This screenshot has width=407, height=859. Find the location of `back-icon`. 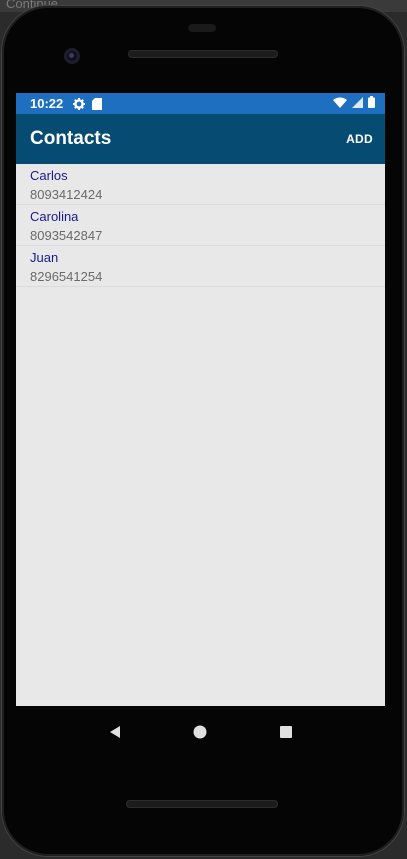

back-icon is located at coordinates (114, 732).